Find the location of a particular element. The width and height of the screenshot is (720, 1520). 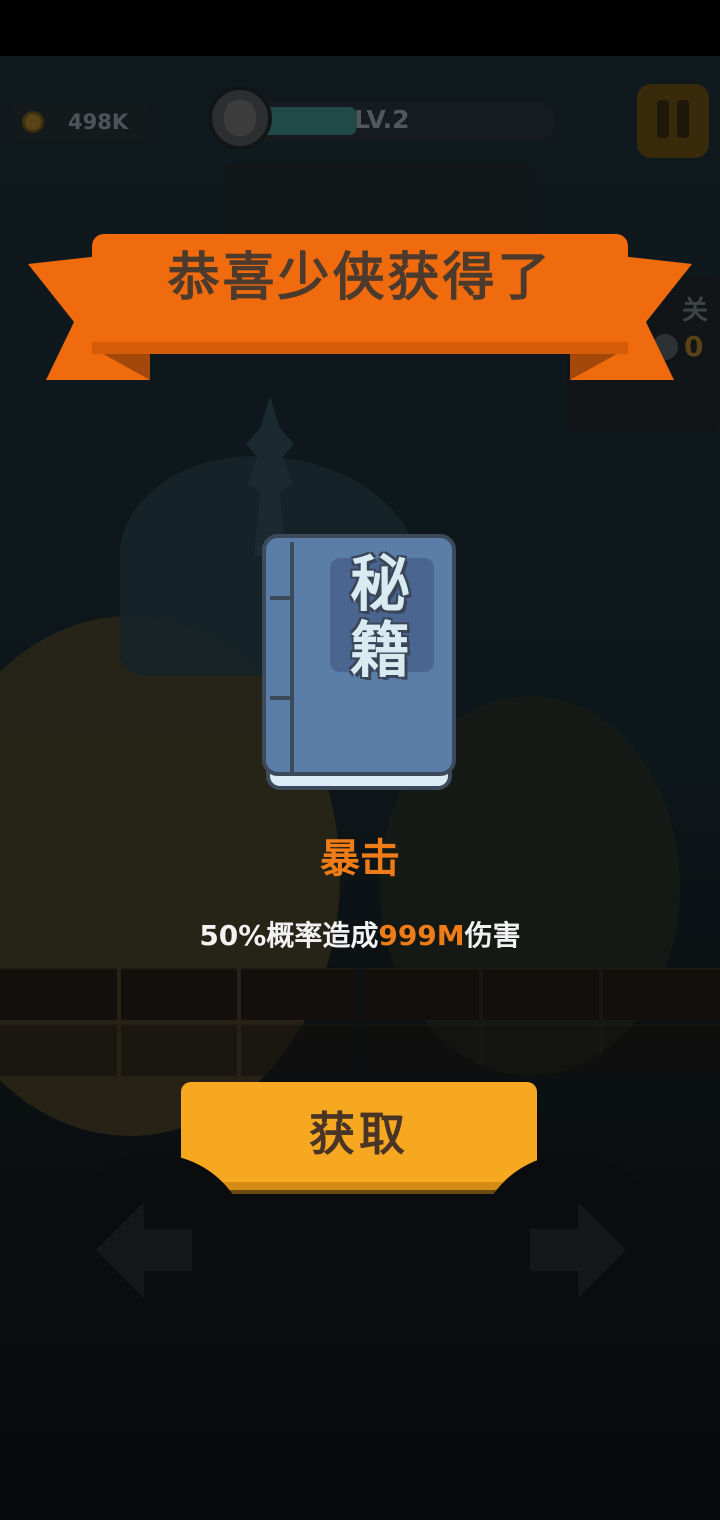

get-reward-button-label: 获取 is located at coordinates (359, 1134).